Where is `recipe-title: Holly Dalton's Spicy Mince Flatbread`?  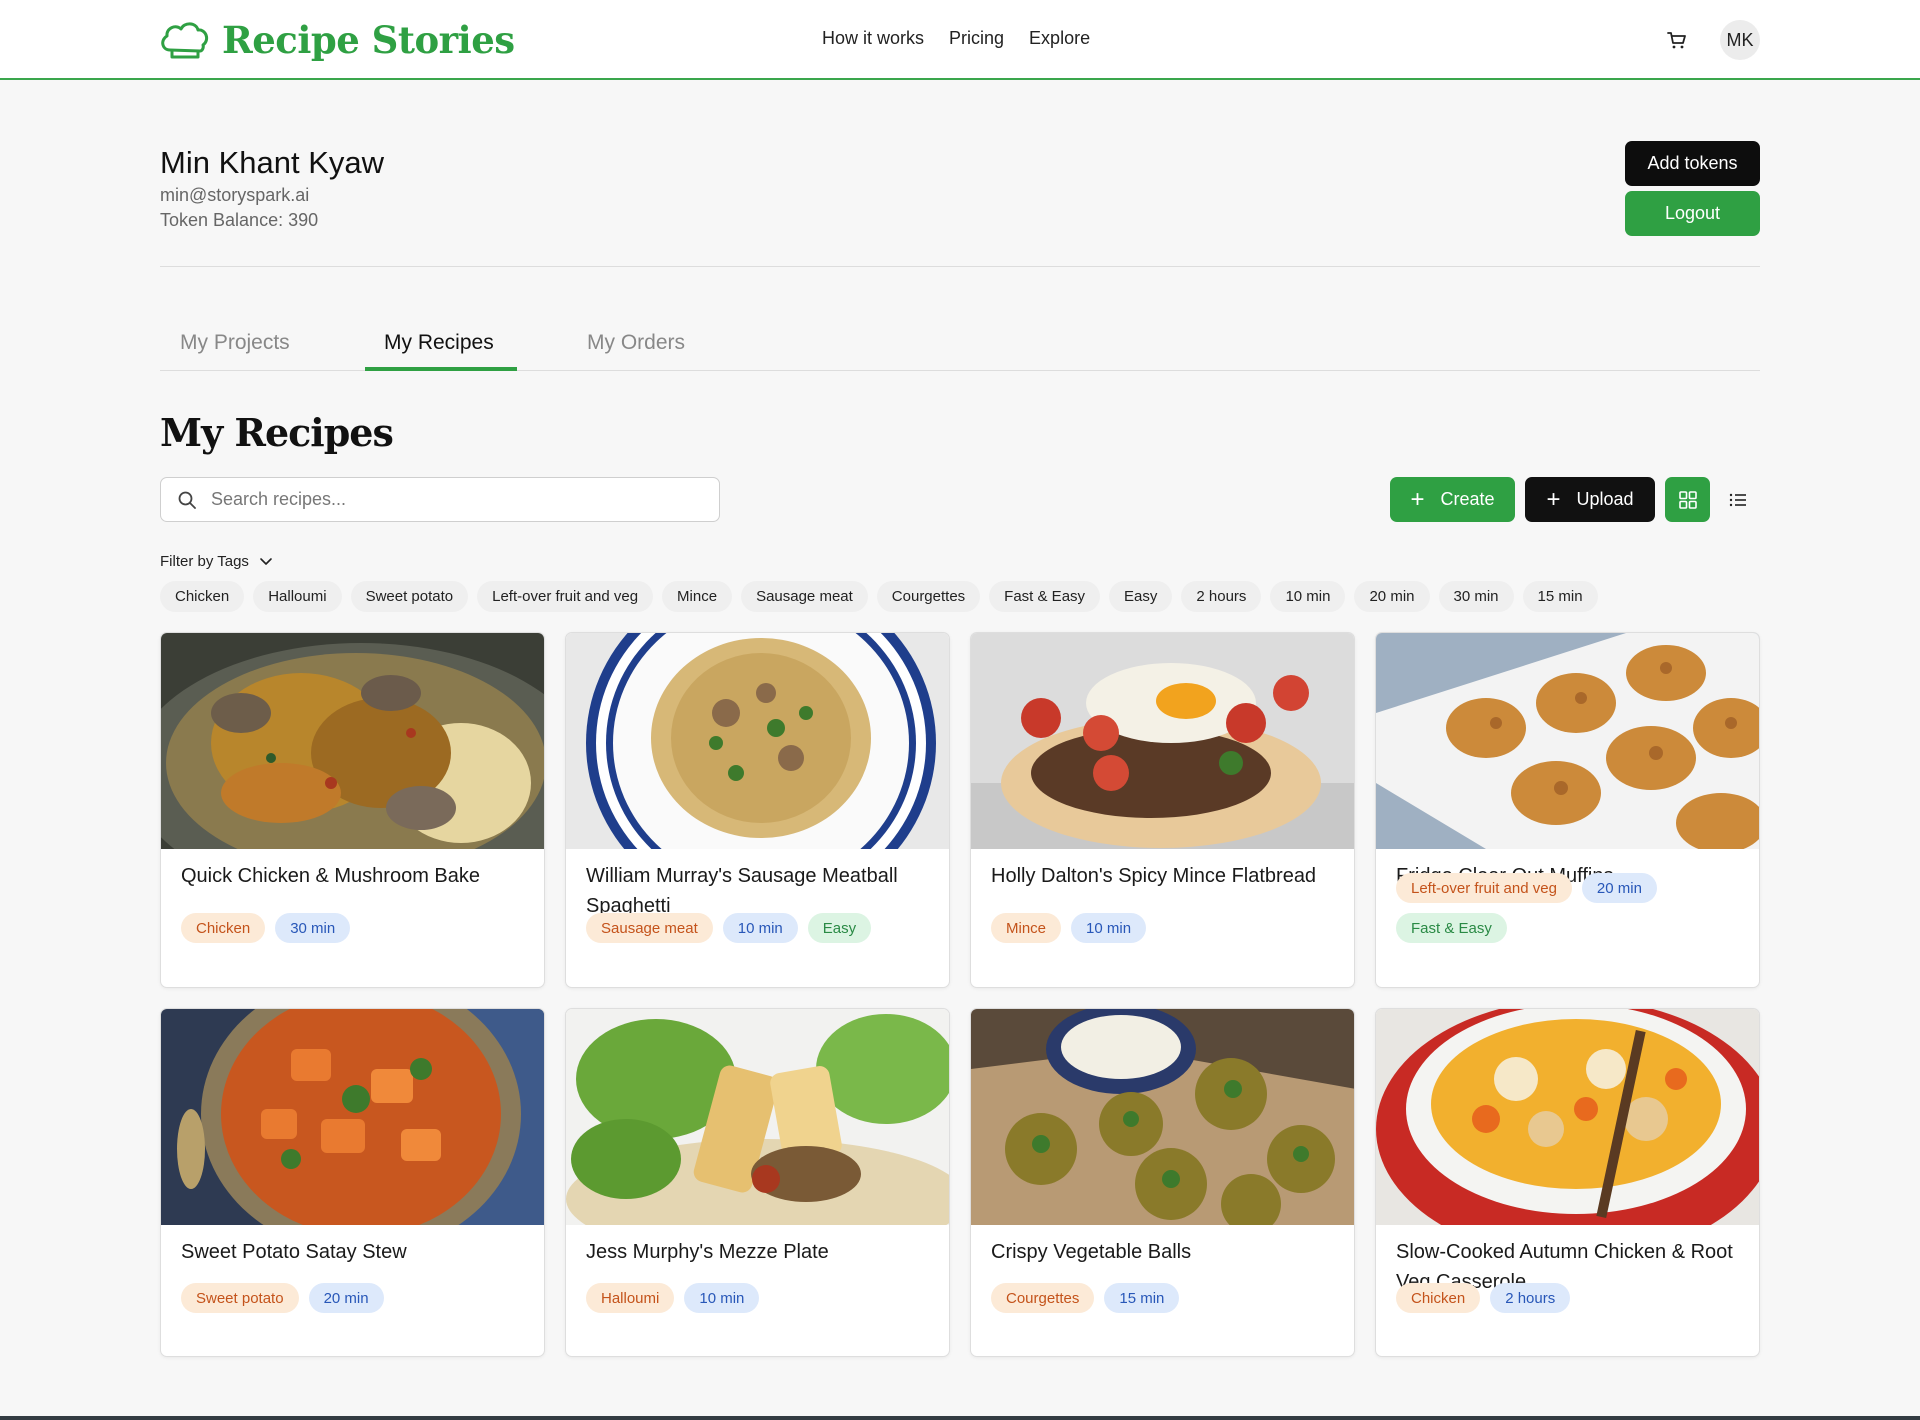 recipe-title: Holly Dalton's Spicy Mince Flatbread is located at coordinates (1154, 876).